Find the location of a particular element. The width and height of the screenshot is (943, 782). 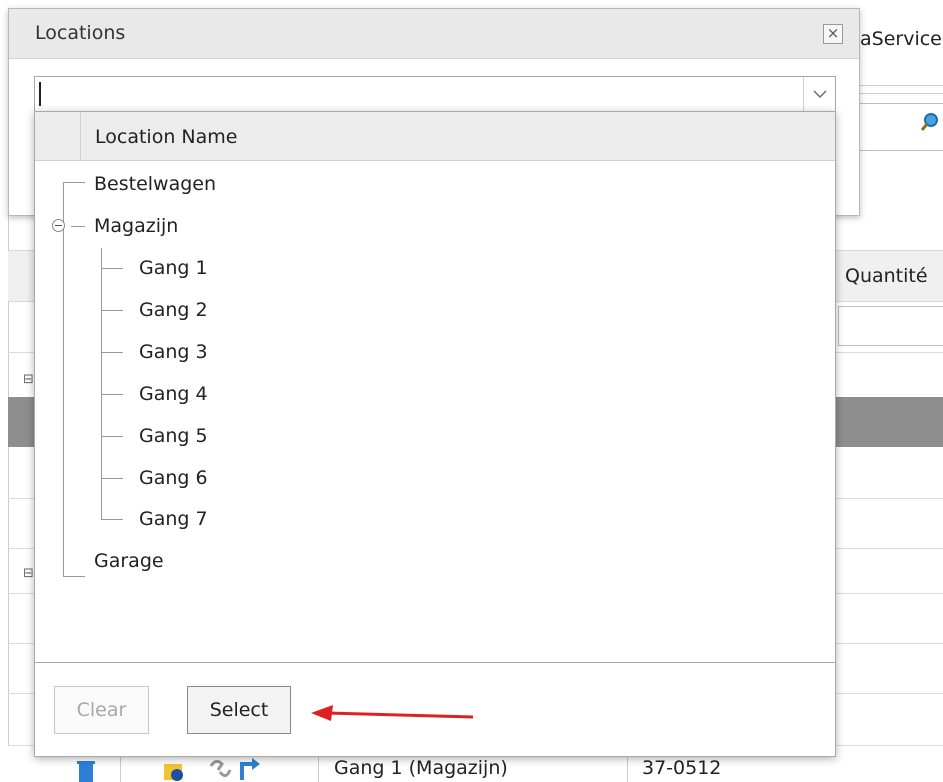

share-icon is located at coordinates (251, 769).